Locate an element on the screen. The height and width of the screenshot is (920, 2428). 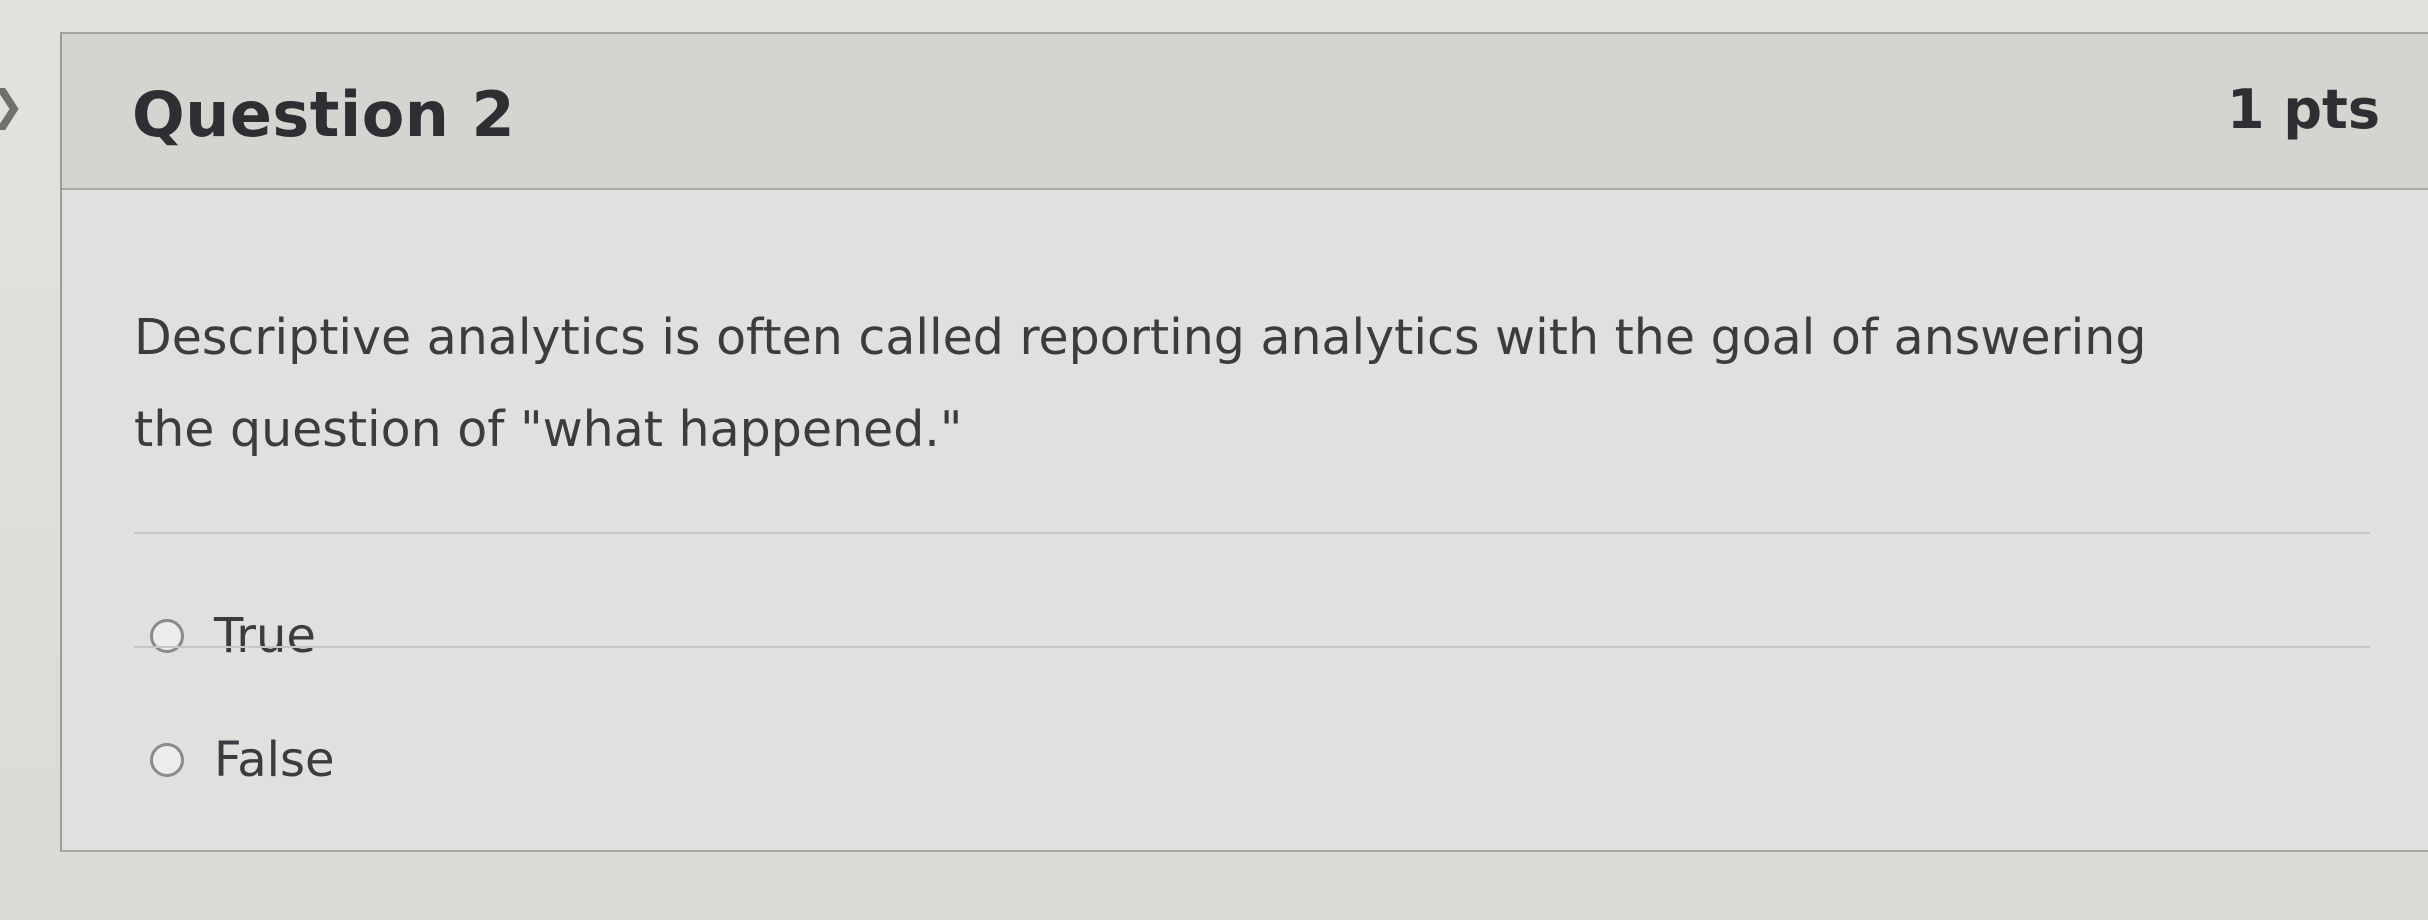
chevron-right-icon: ❯ is located at coordinates (12, 106).